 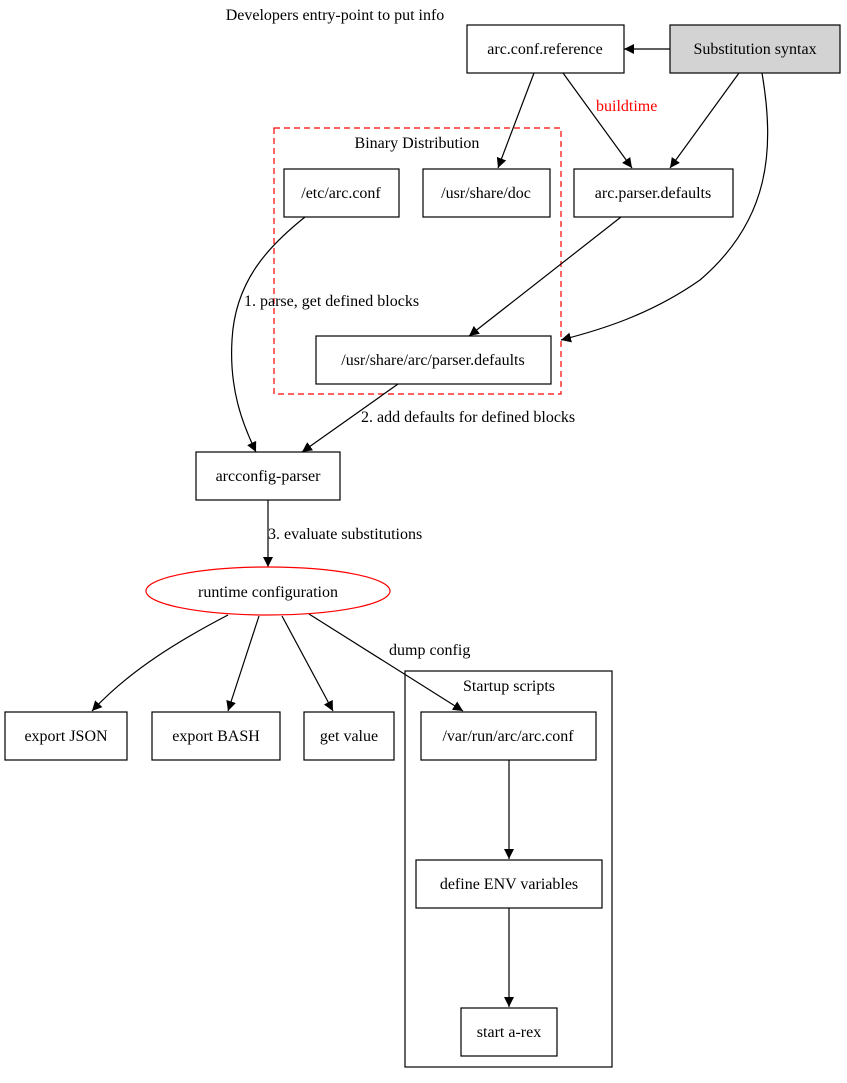 I want to click on node-runtime-configuration: runtime configuration, so click(x=268, y=591).